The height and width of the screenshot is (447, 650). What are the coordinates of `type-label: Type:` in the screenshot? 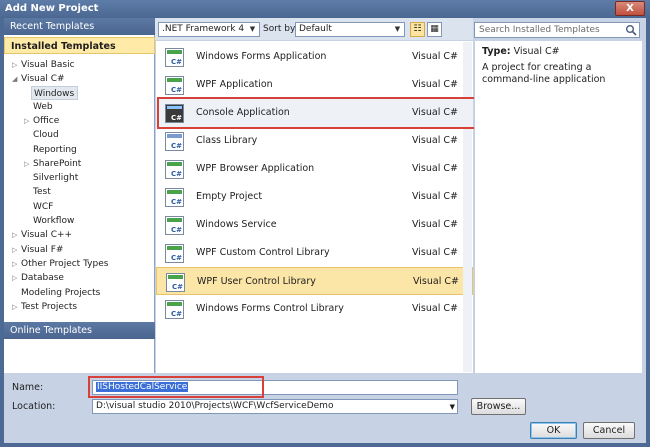 It's located at (496, 51).